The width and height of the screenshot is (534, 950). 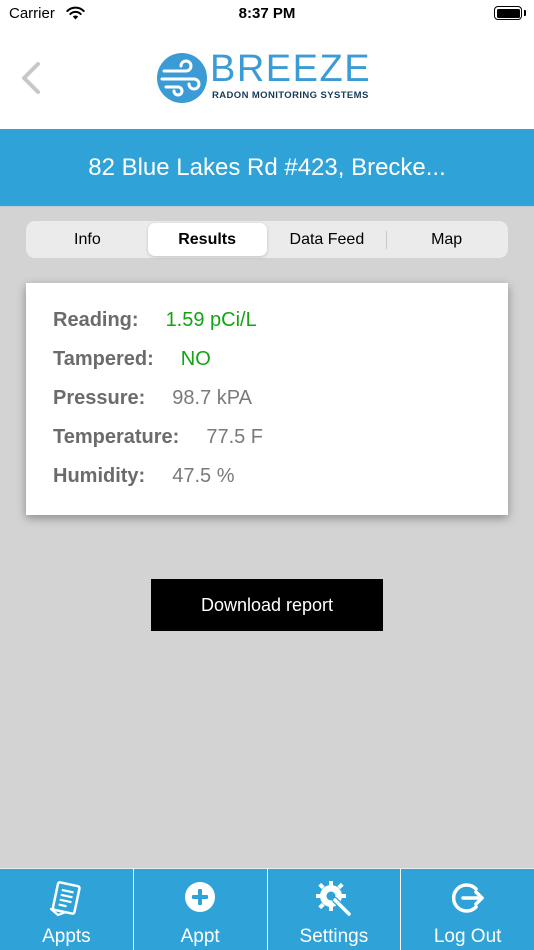 I want to click on logout-icon, so click(x=467, y=898).